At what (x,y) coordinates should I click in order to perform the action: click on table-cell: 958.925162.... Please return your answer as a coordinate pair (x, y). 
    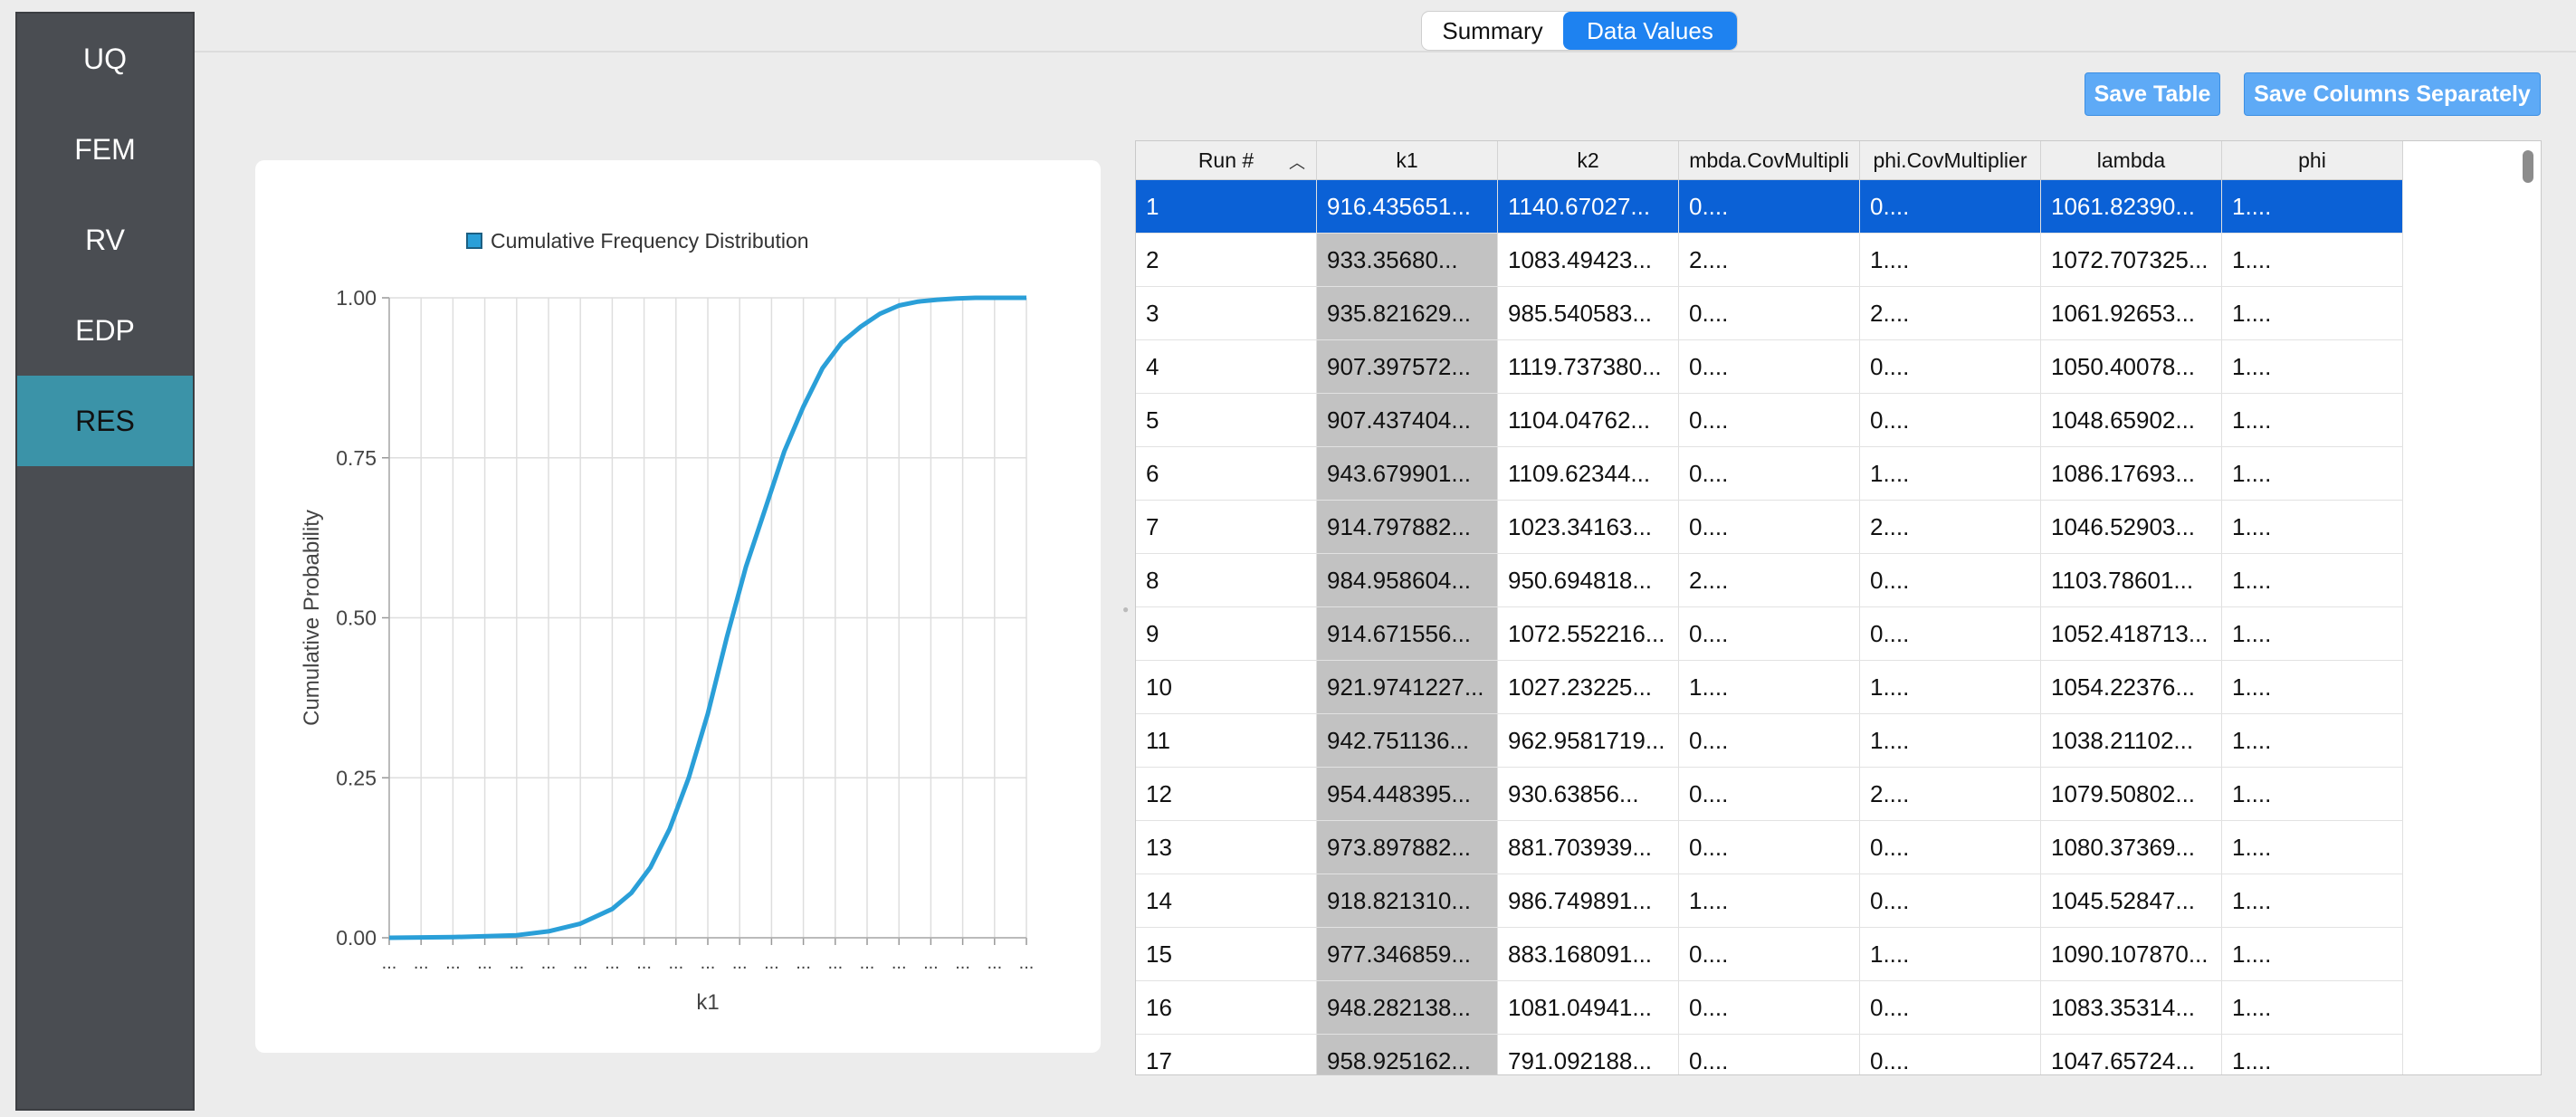
    Looking at the image, I should click on (1408, 1054).